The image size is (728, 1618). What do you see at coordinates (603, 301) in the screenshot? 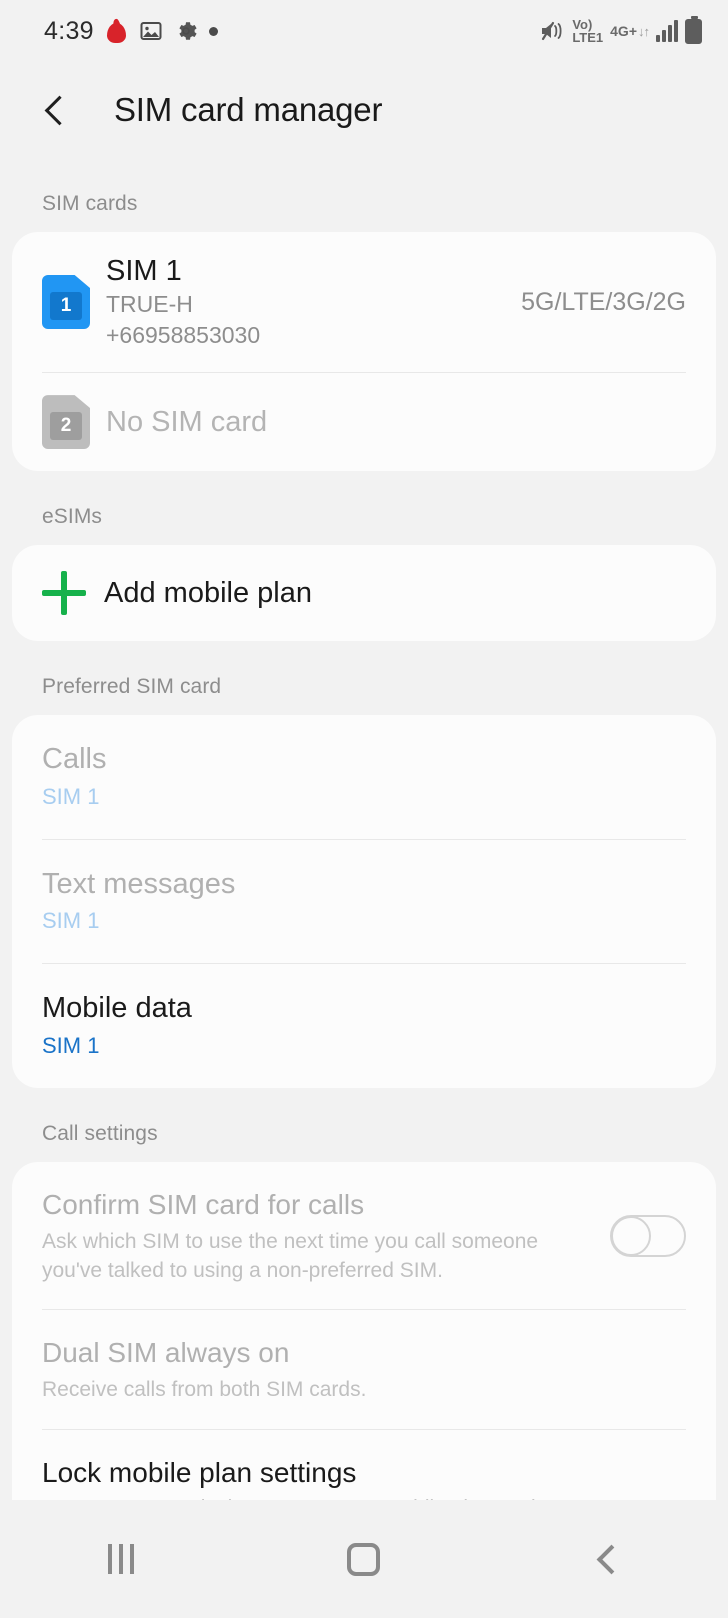
I see `sim-1-network-modes: 5G/LTE/3G/2G` at bounding box center [603, 301].